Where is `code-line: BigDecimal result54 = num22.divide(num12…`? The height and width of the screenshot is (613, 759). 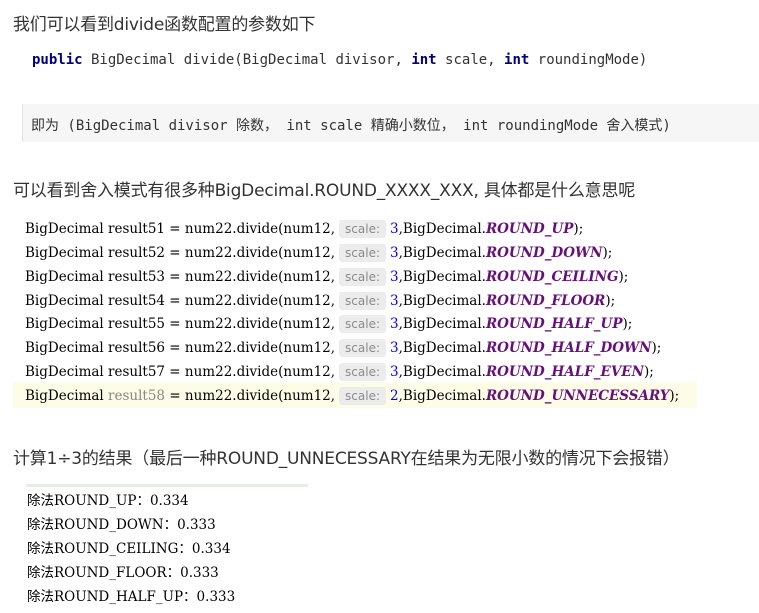
code-line: BigDecimal result54 = num22.divide(num12… is located at coordinates (320, 301).